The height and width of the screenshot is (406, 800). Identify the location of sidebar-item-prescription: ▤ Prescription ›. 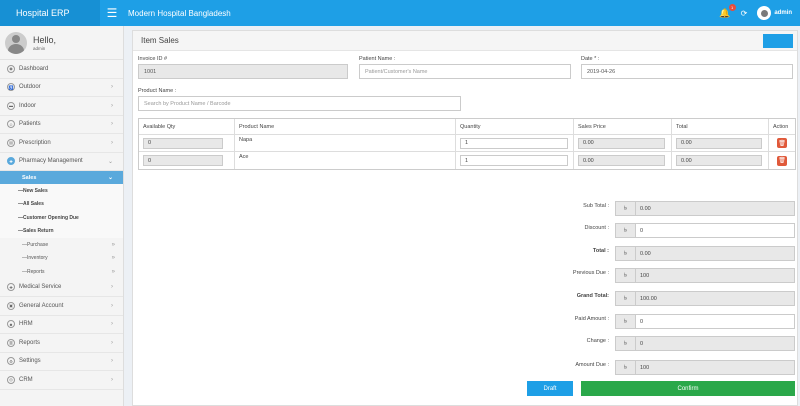
(61, 143).